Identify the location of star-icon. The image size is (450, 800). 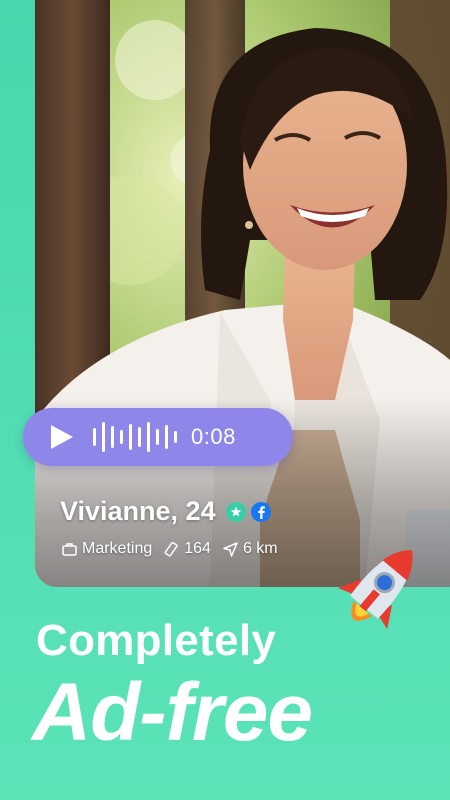
(235, 511).